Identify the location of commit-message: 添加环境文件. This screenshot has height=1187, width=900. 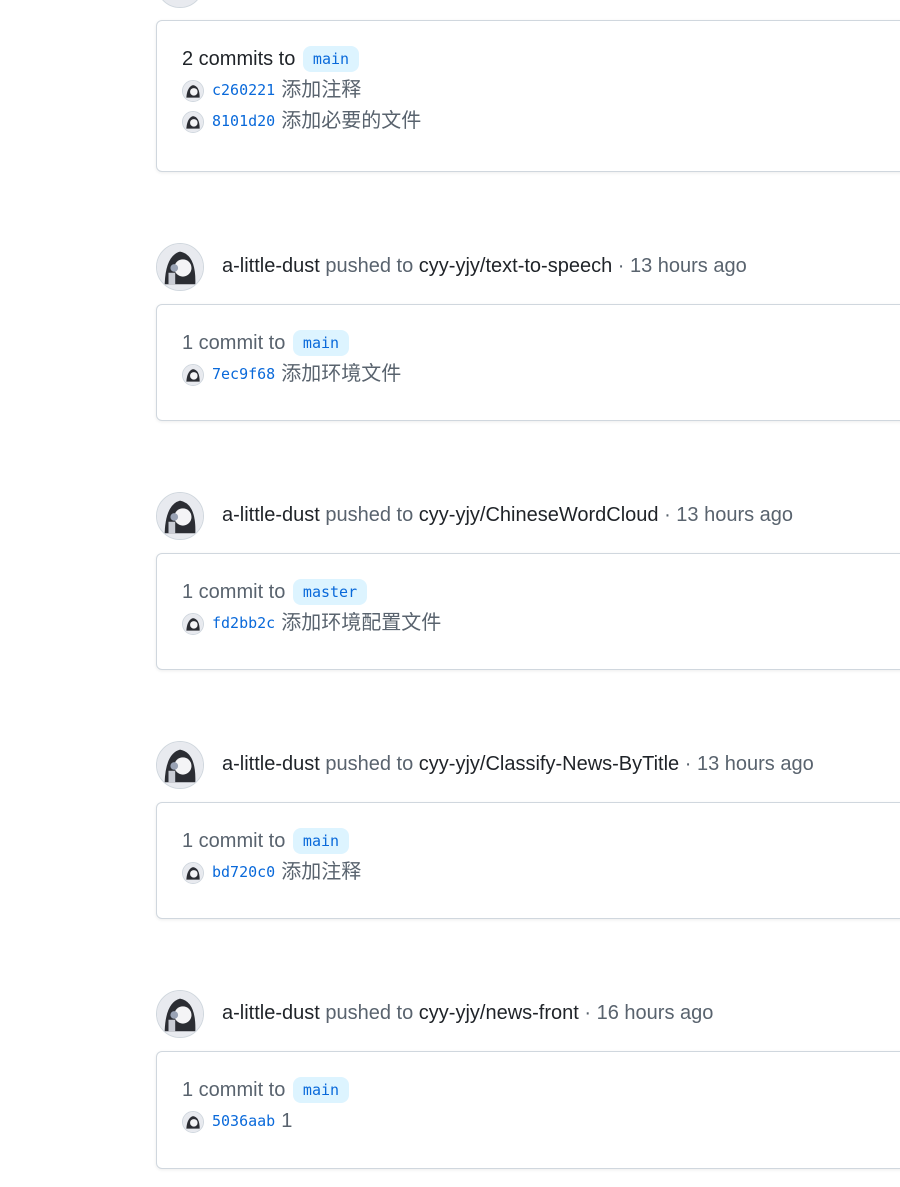
(341, 374).